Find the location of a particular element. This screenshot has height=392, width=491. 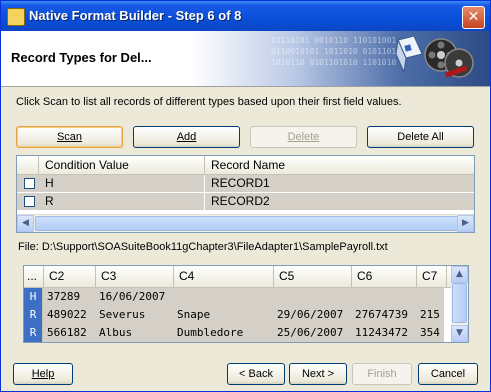

preview-header-cell: C5 is located at coordinates (313, 276).